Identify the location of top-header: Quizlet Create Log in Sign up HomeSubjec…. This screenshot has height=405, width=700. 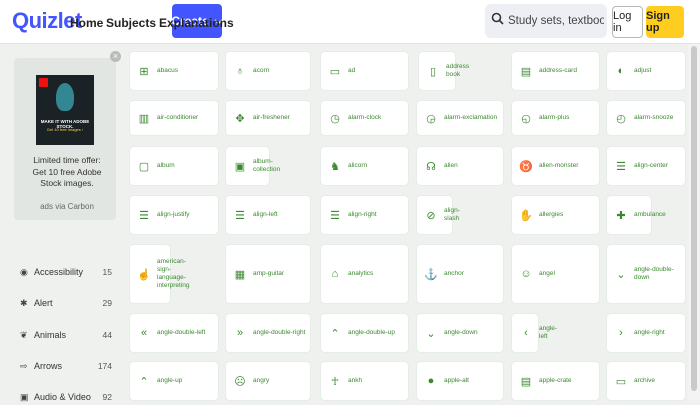
(350, 22).